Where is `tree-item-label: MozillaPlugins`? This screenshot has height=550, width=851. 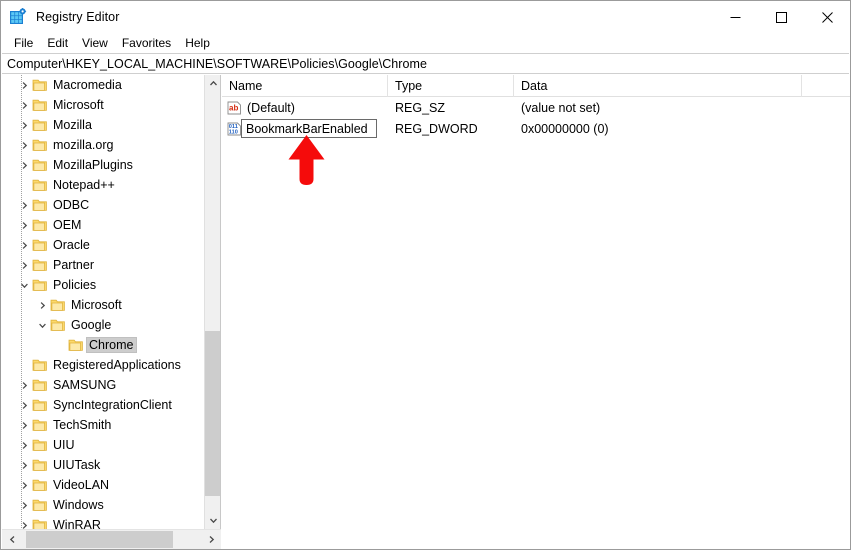
tree-item-label: MozillaPlugins is located at coordinates (93, 165).